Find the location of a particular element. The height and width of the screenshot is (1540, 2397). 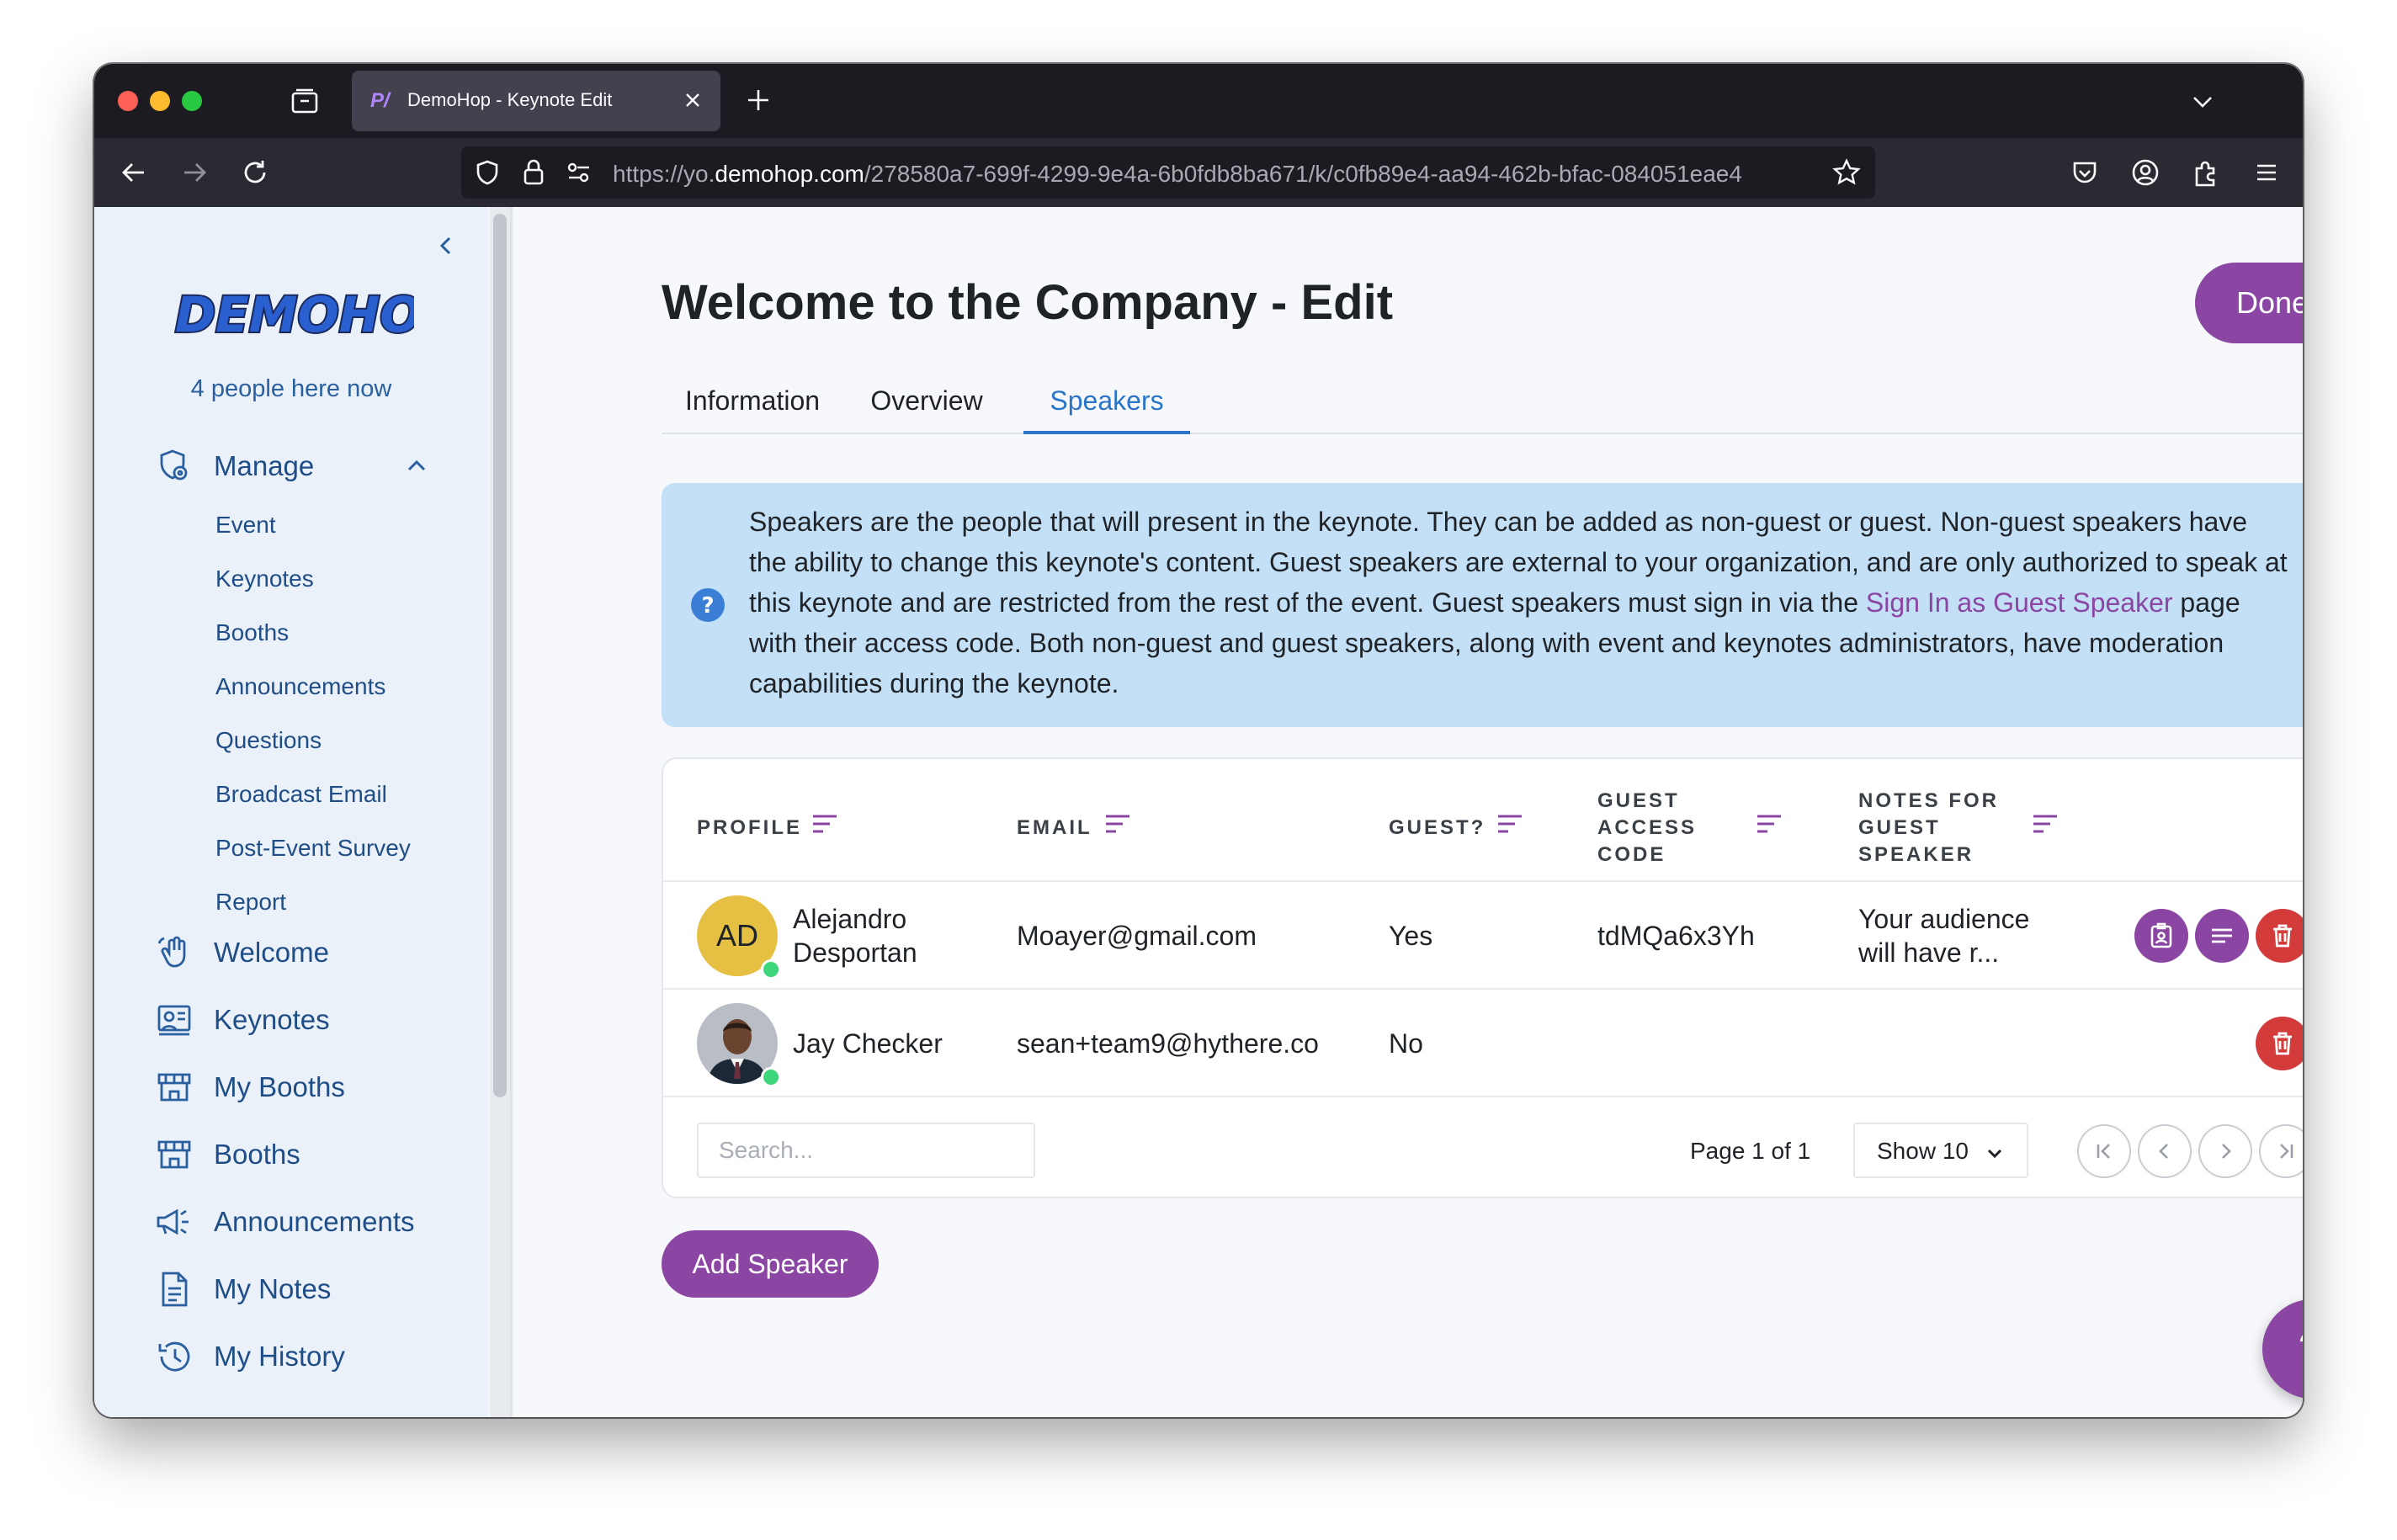

sidebar-item-announcements-main: Announcements is located at coordinates (285, 1222).